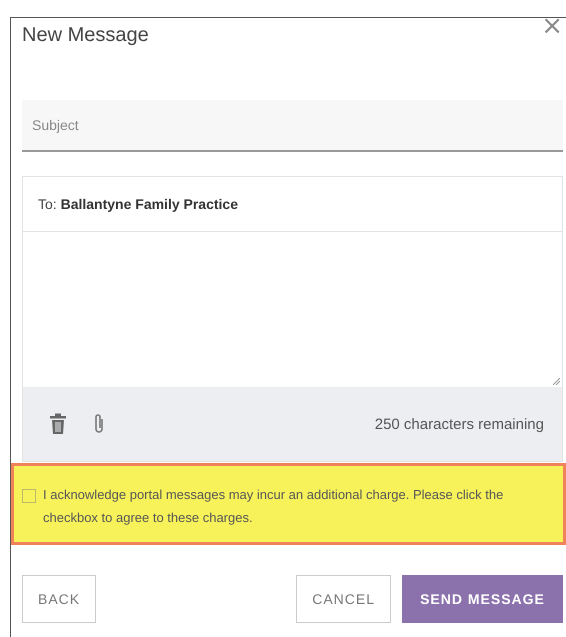 The height and width of the screenshot is (637, 566). I want to click on dialog-title: New Message, so click(85, 35).